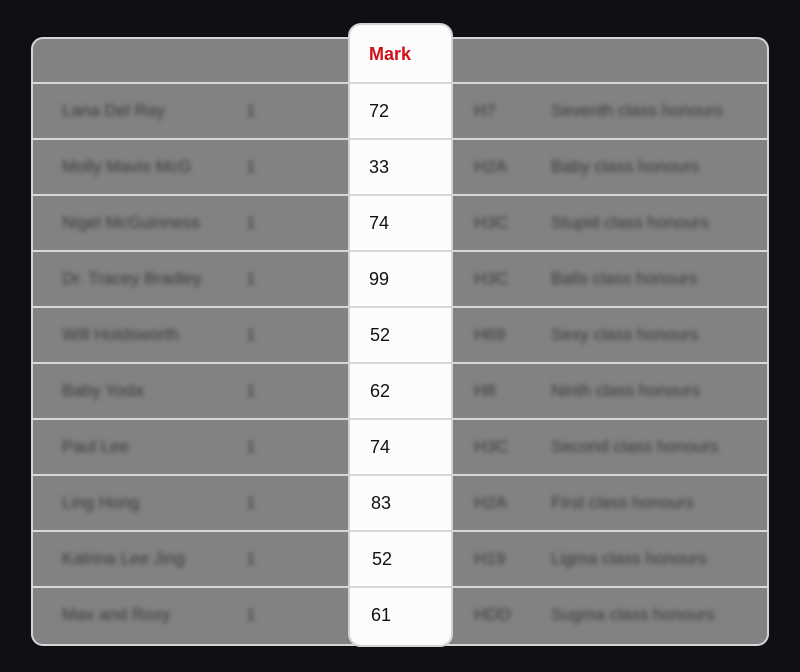 Image resolution: width=800 pixels, height=672 pixels. What do you see at coordinates (633, 614) in the screenshot?
I see `honours-class: Sugma class honours` at bounding box center [633, 614].